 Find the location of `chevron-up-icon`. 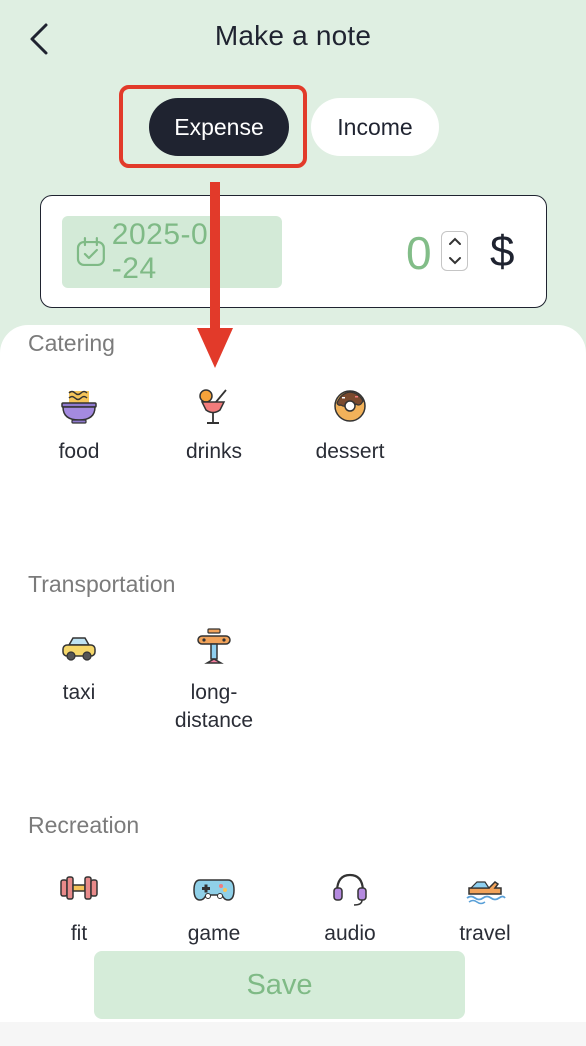

chevron-up-icon is located at coordinates (454, 241).